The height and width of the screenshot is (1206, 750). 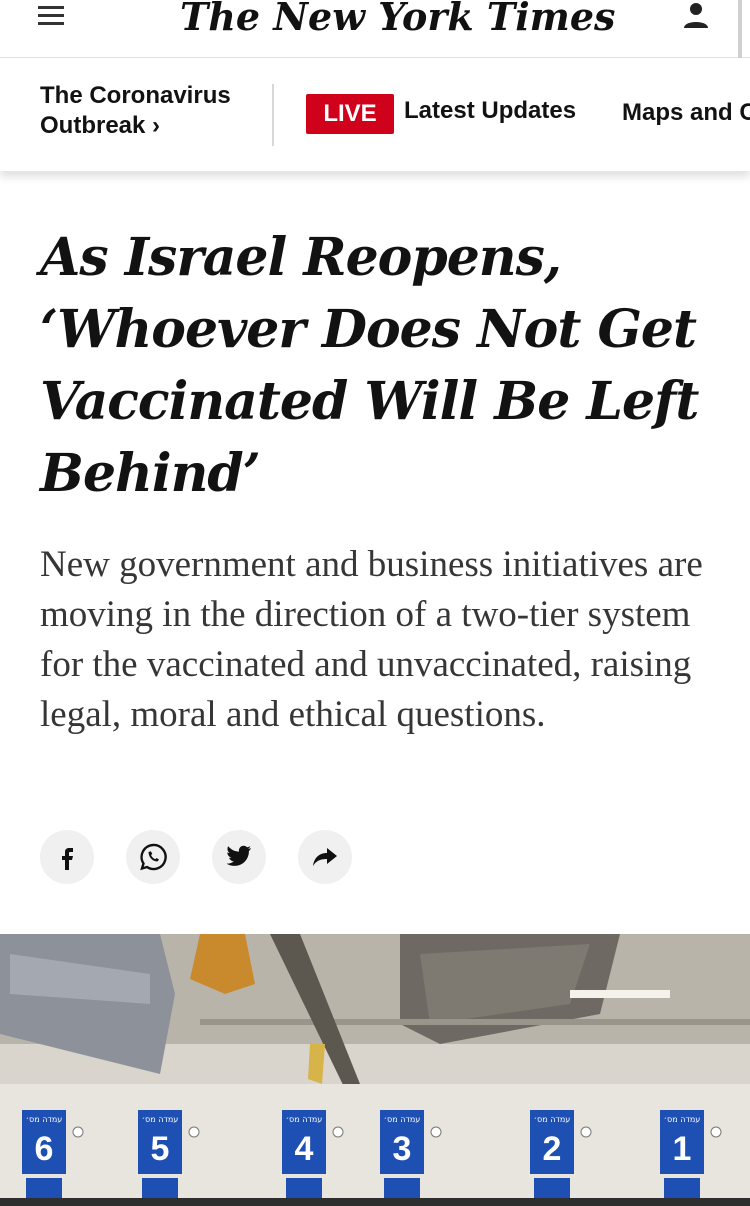 I want to click on nyt-logo: The New York Times, so click(x=397, y=21).